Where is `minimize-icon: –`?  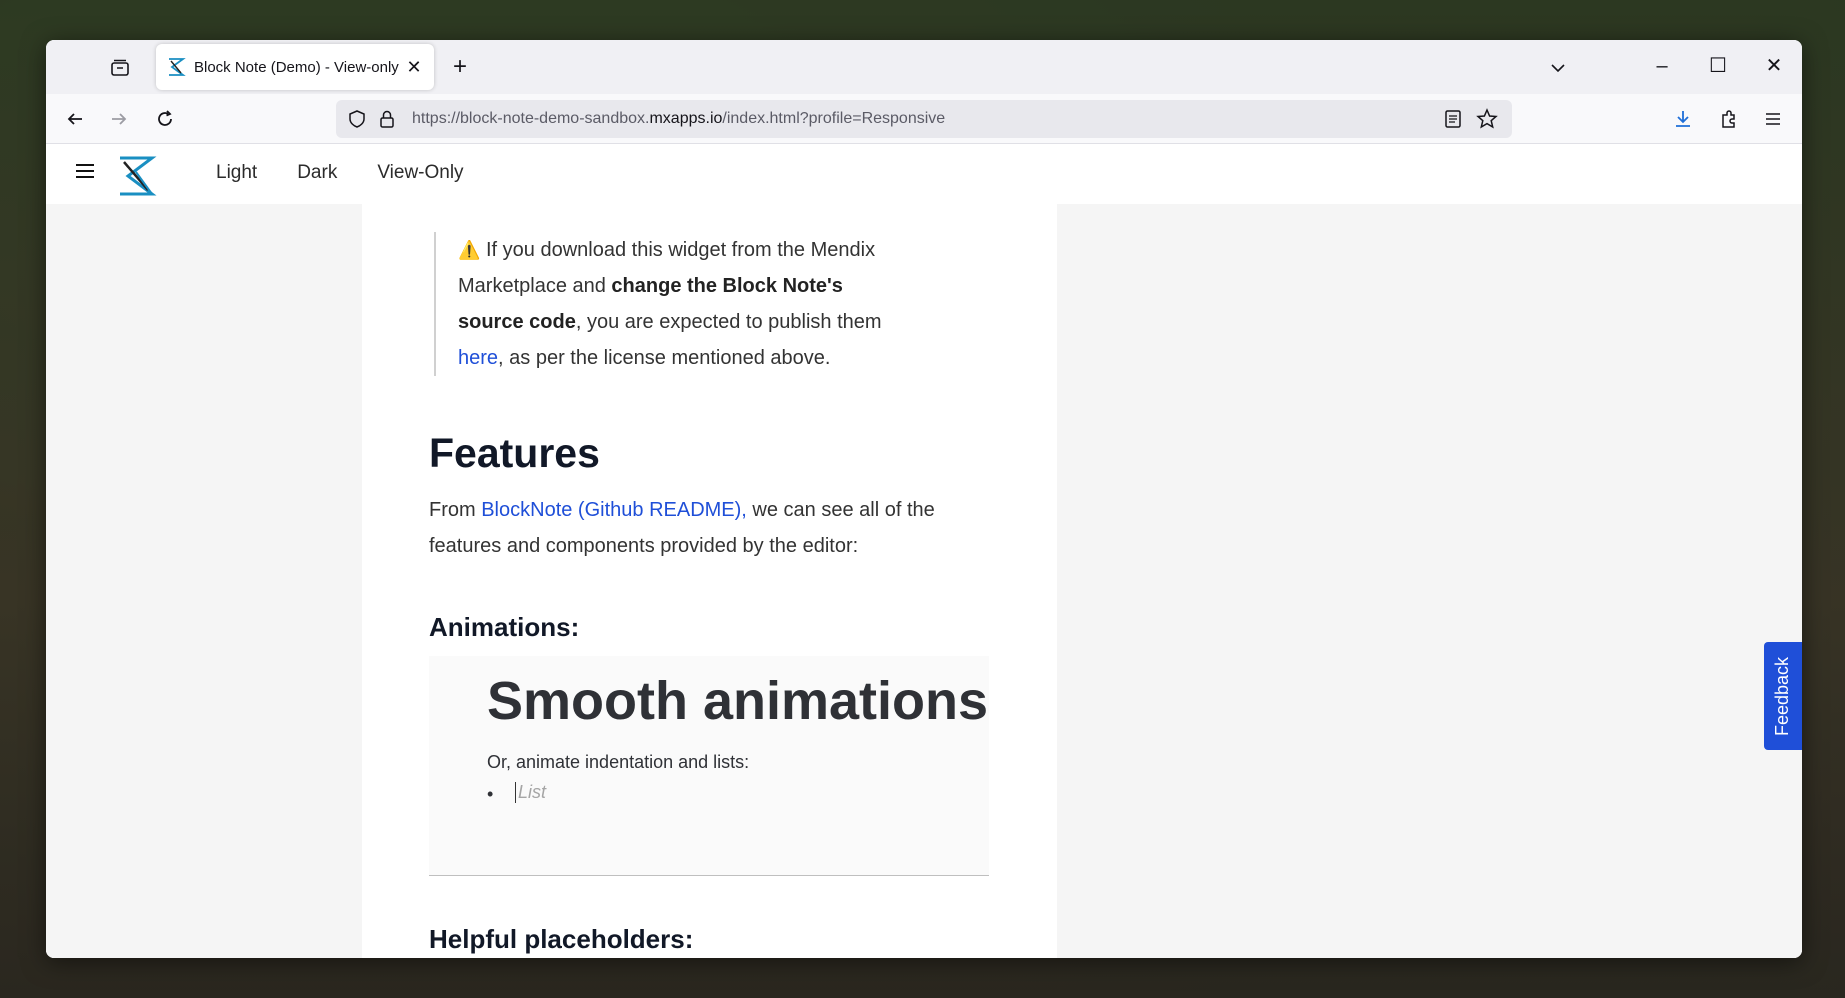
minimize-icon: – is located at coordinates (1662, 67).